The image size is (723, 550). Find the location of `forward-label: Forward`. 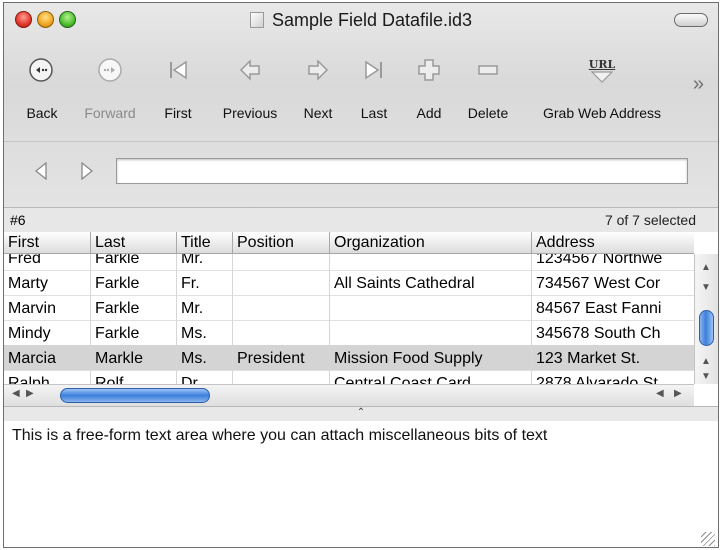

forward-label: Forward is located at coordinates (110, 113).